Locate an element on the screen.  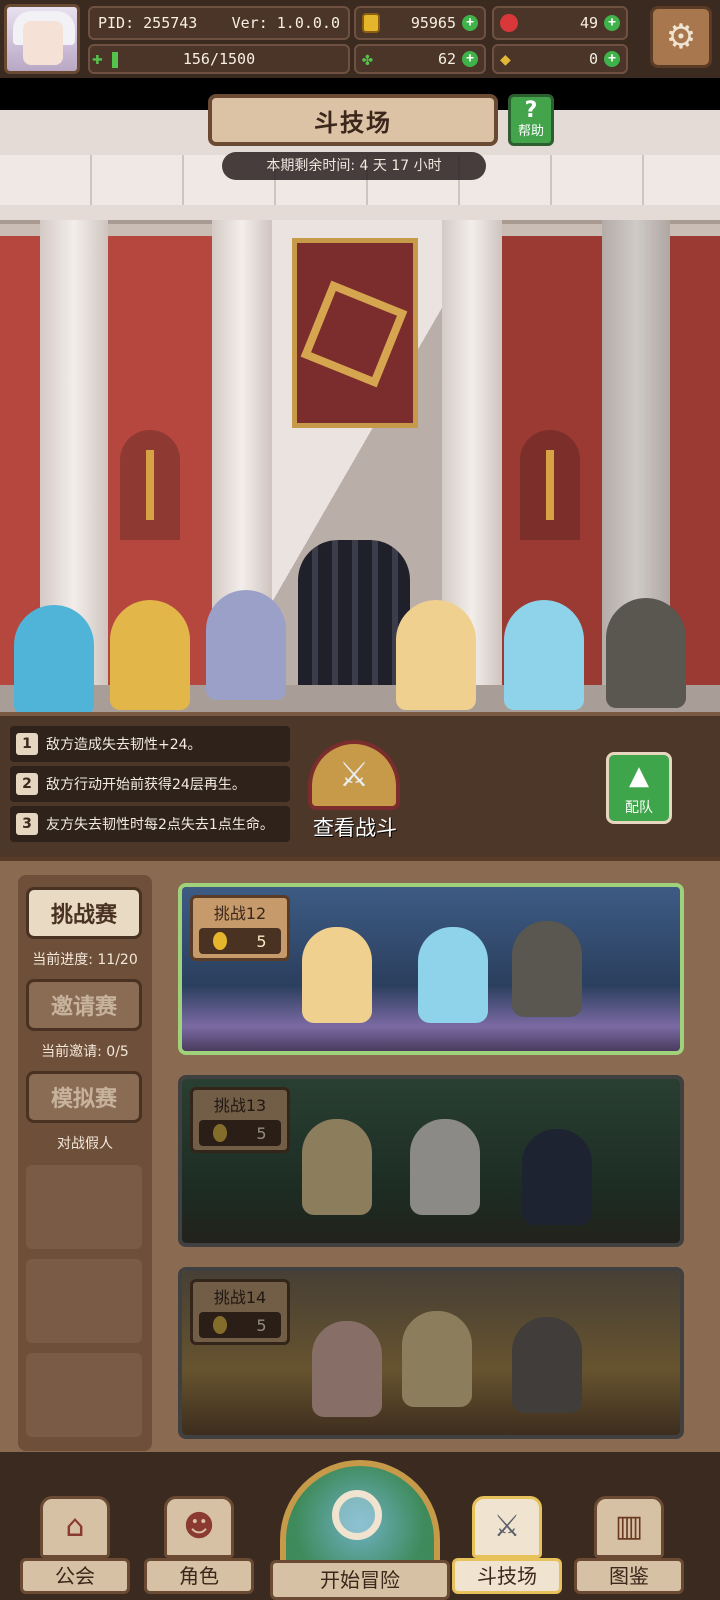
challenge-progress: 当前进度: 11/20 is located at coordinates (85, 960).